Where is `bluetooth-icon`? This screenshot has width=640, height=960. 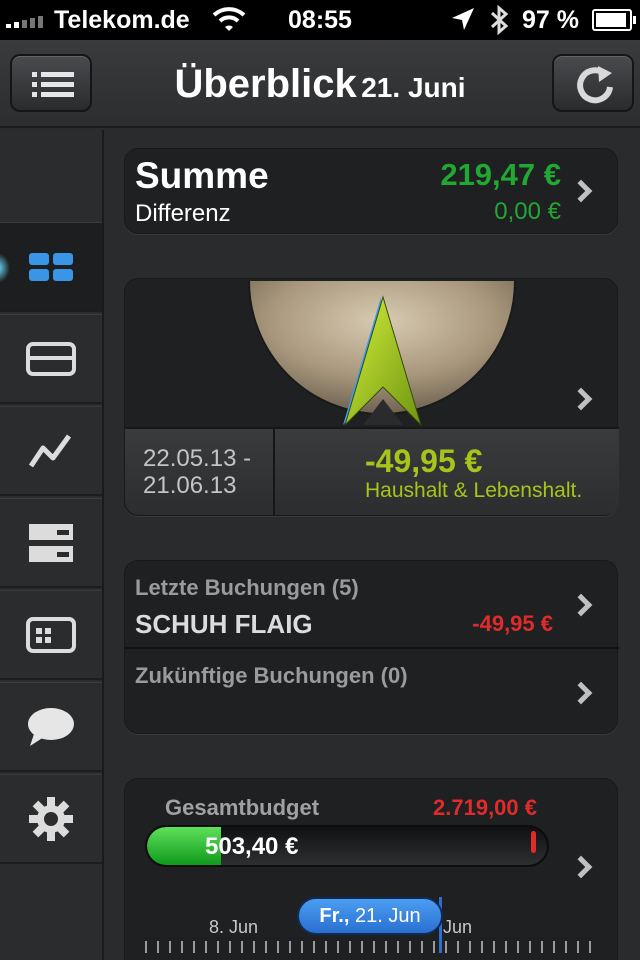
bluetooth-icon is located at coordinates (499, 20).